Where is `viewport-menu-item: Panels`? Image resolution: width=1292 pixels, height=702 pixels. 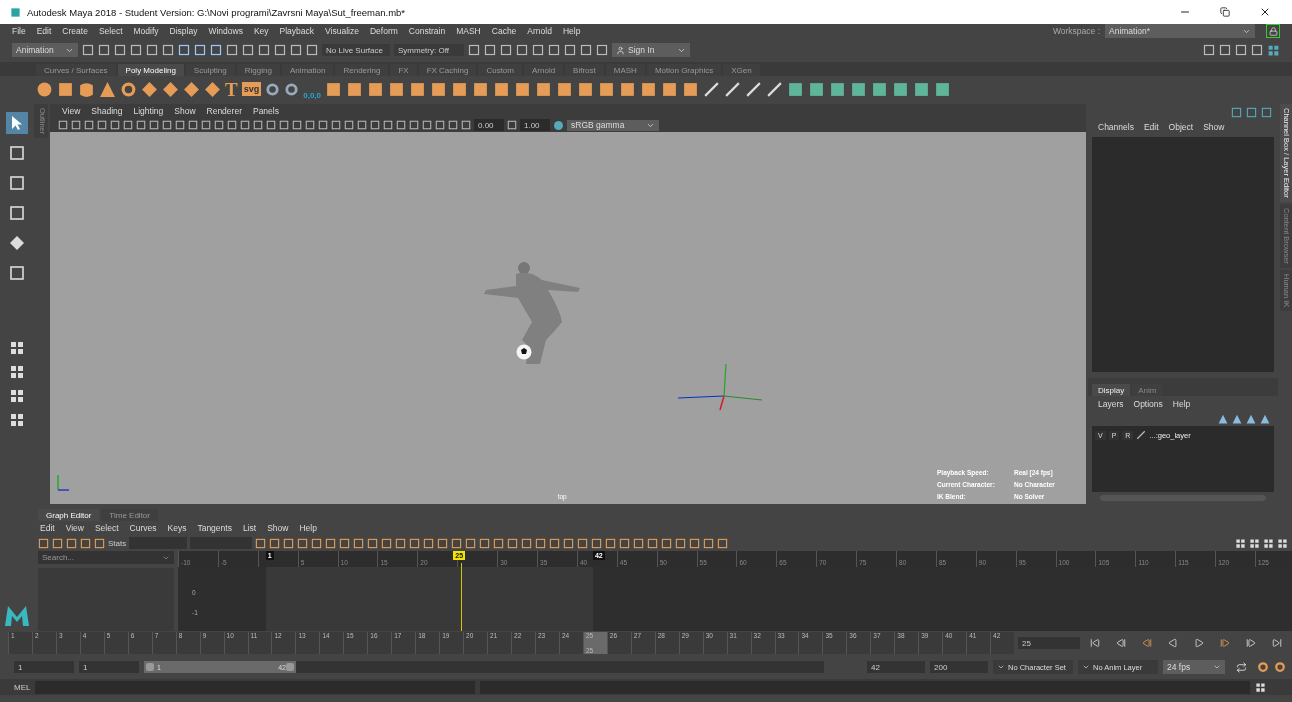
viewport-menu-item: Panels is located at coordinates (265, 111).